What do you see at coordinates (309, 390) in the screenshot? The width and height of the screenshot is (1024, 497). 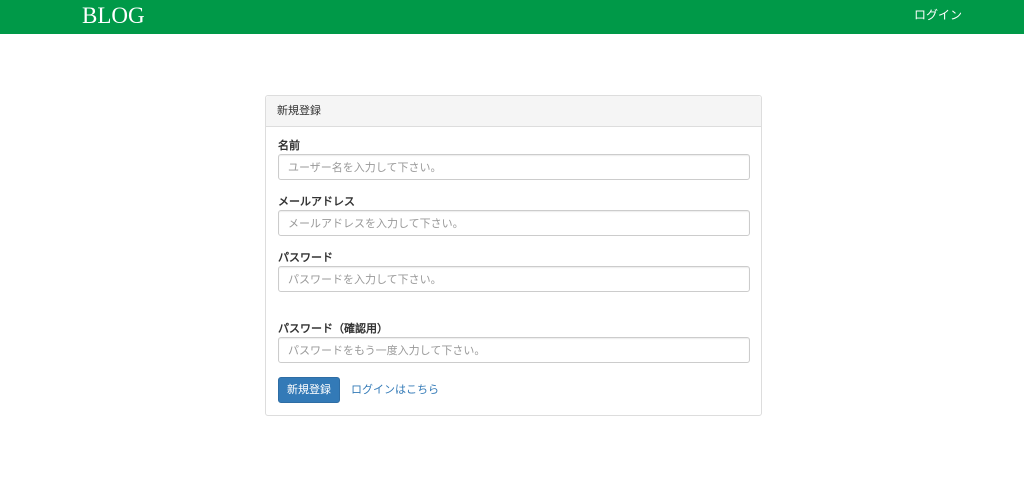 I see `register-button: 新規登録` at bounding box center [309, 390].